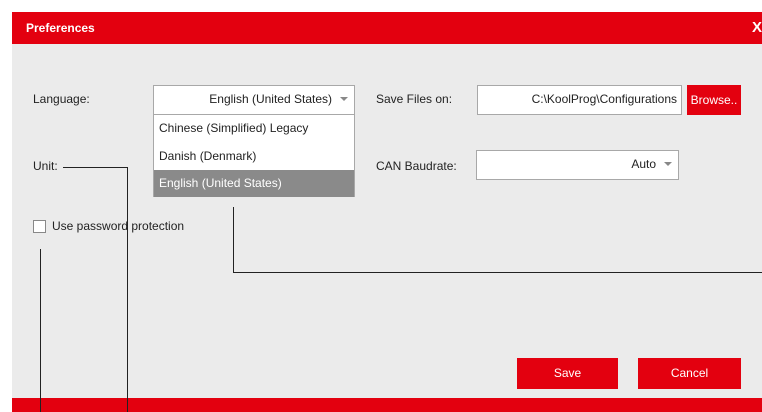  What do you see at coordinates (416, 166) in the screenshot?
I see `can-baudrate-label: CAN Baudrate:` at bounding box center [416, 166].